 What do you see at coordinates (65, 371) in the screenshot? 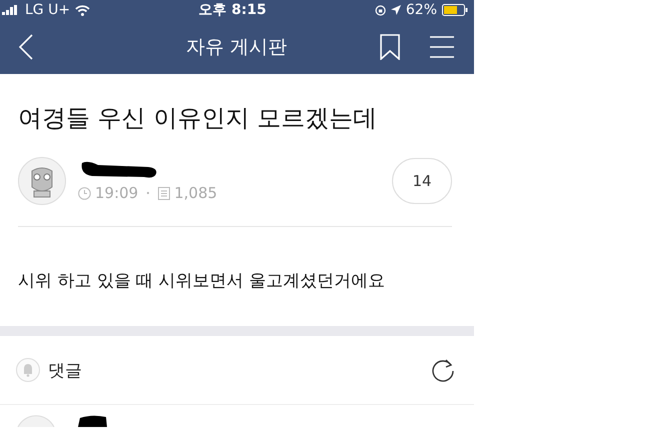
I see `comments-label: 댓글` at bounding box center [65, 371].